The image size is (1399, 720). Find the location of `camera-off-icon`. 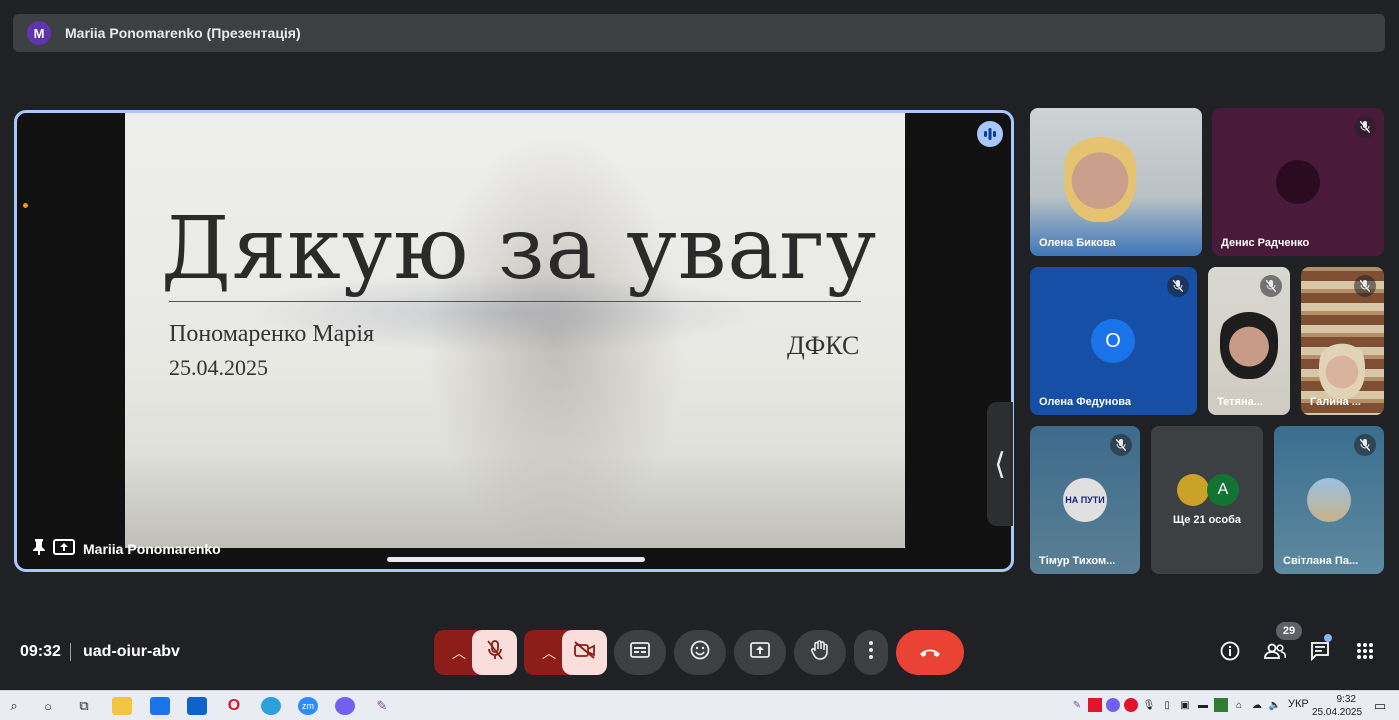

camera-off-icon is located at coordinates (584, 652).